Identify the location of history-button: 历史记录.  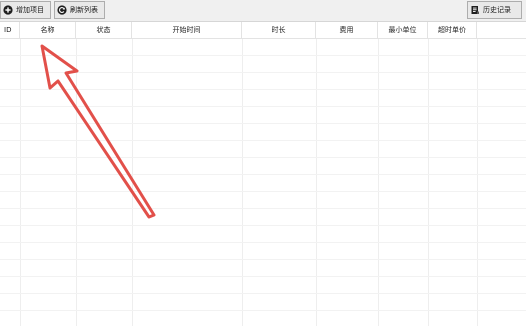
(494, 10).